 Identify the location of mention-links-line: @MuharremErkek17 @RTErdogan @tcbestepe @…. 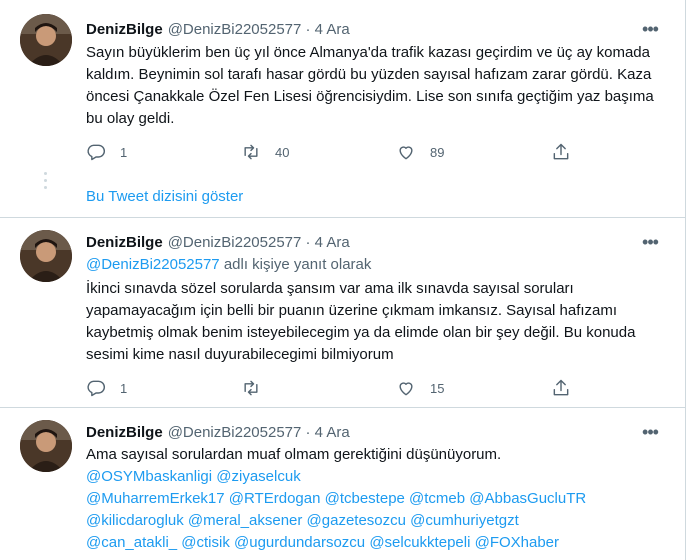
(376, 499).